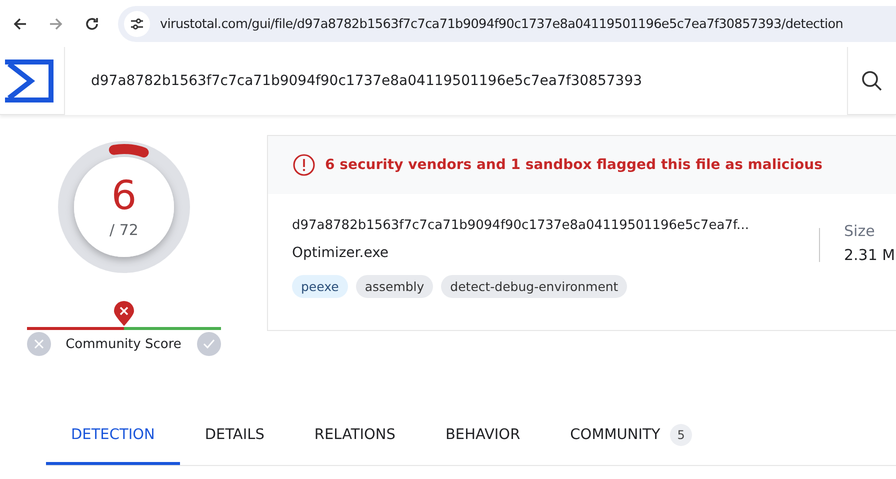  I want to click on search-icon, so click(872, 81).